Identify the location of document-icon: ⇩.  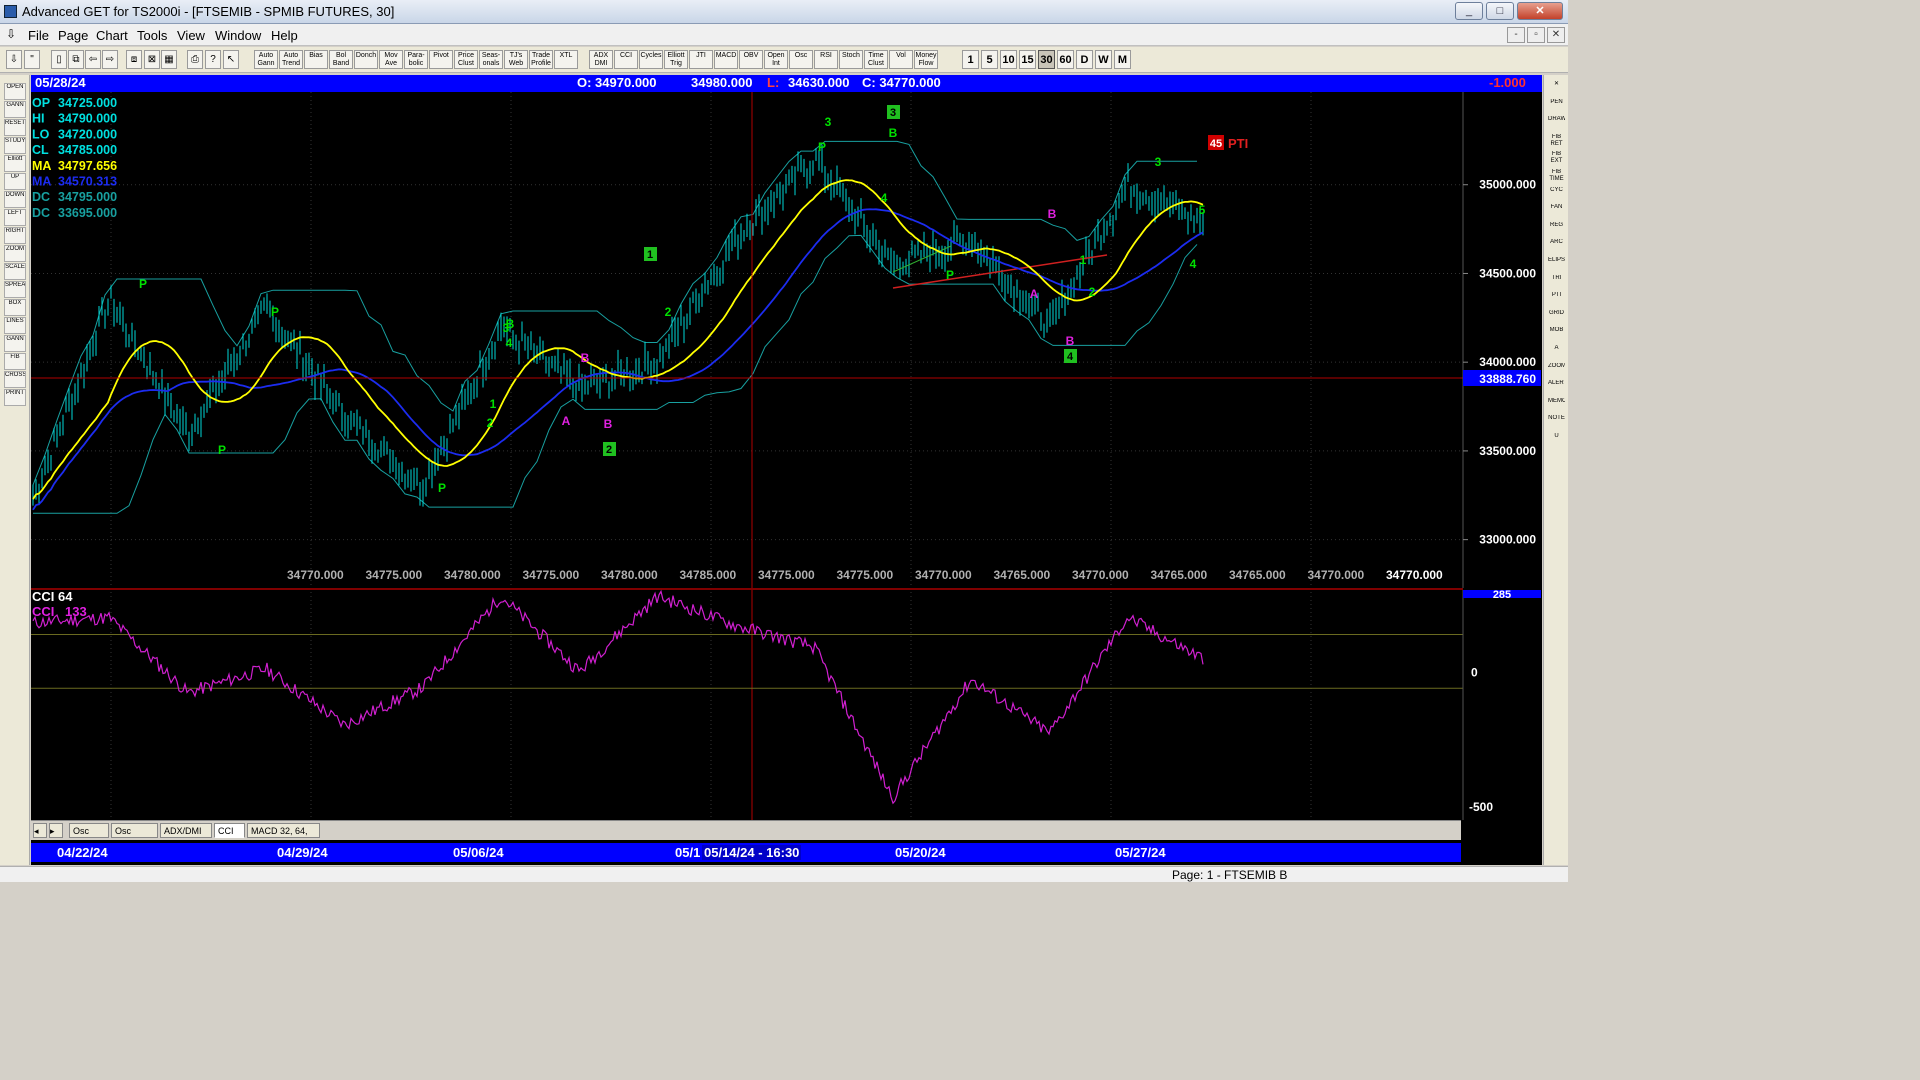
(11, 34).